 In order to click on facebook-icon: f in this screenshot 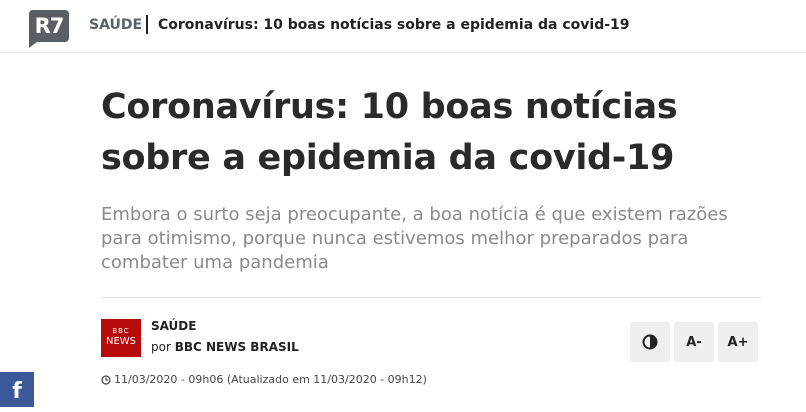, I will do `click(17, 391)`.